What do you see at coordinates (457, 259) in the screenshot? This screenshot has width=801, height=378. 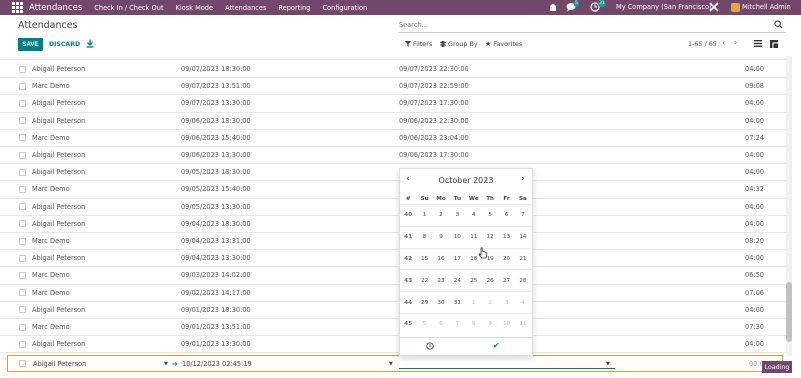 I see `day-cell: 17` at bounding box center [457, 259].